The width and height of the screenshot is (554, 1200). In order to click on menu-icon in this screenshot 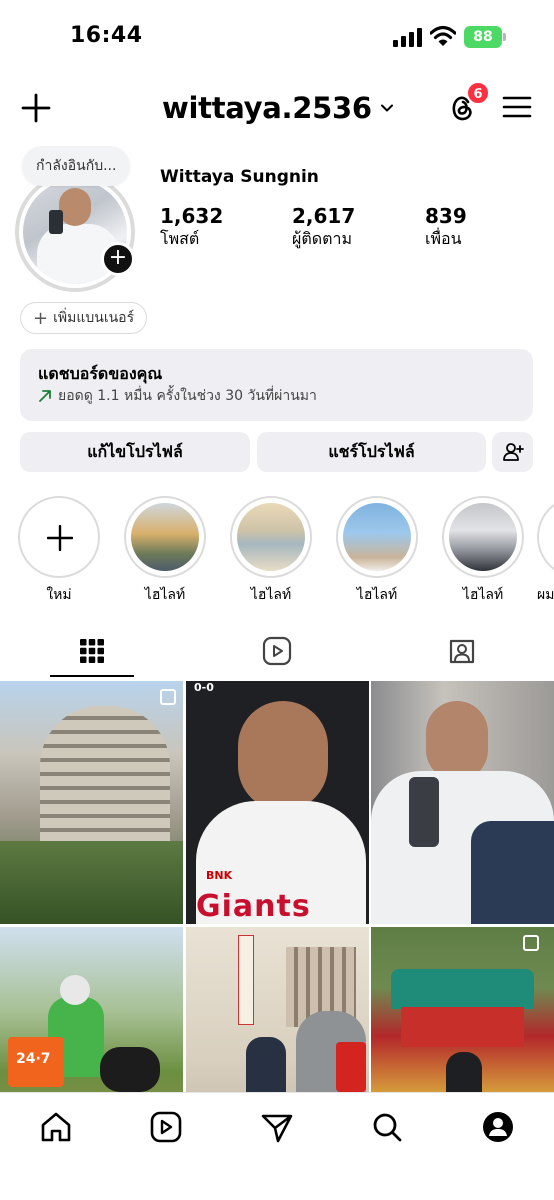, I will do `click(517, 107)`.